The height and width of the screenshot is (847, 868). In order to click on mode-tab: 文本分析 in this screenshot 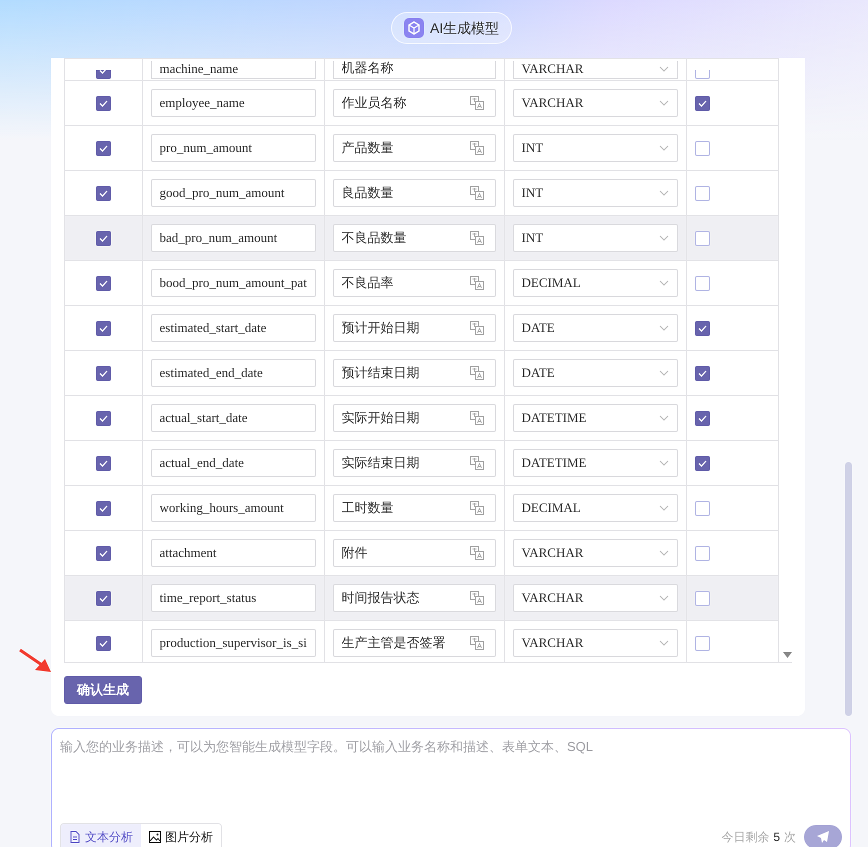, I will do `click(101, 835)`.